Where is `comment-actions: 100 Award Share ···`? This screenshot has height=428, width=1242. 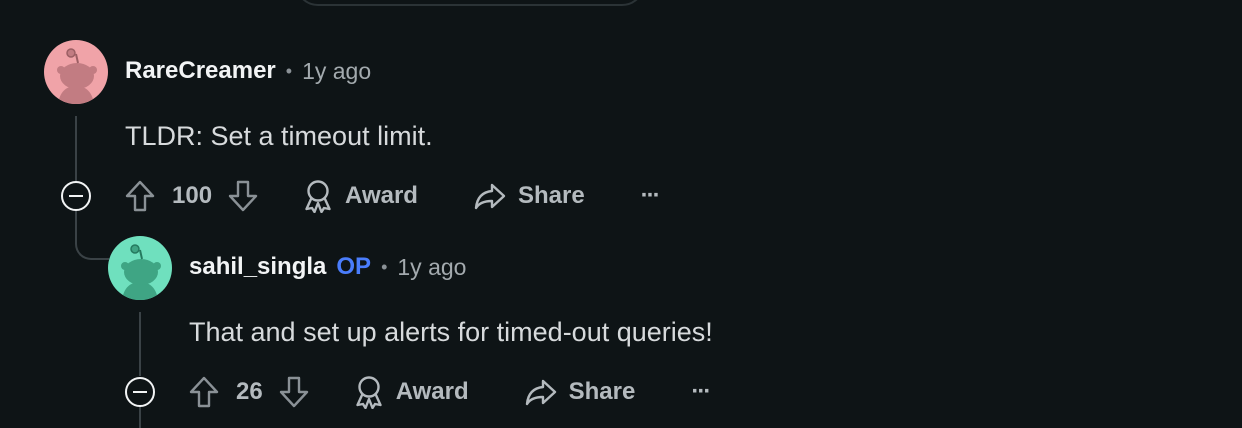 comment-actions: 100 Award Share ··· is located at coordinates (392, 196).